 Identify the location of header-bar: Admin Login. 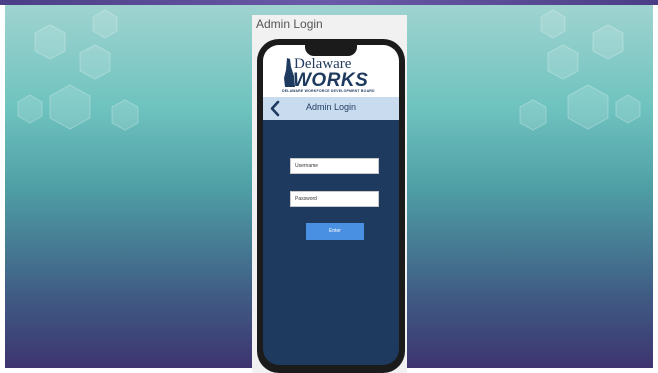
(331, 108).